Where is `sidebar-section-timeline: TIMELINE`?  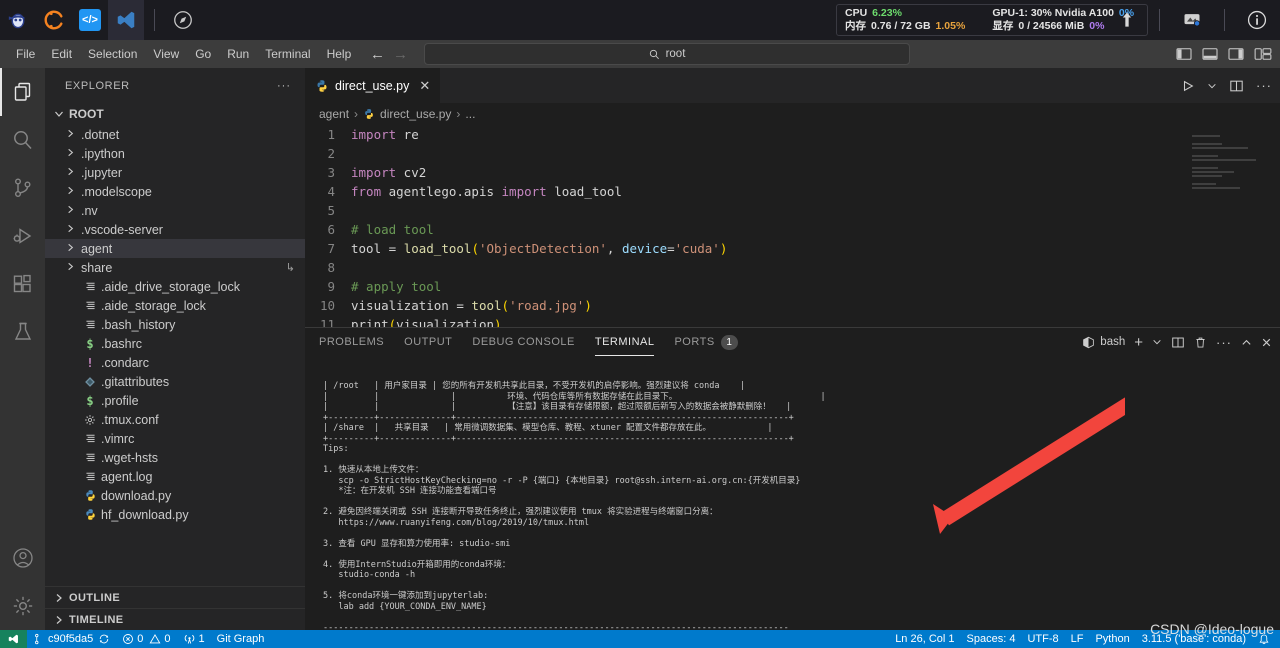 sidebar-section-timeline: TIMELINE is located at coordinates (175, 619).